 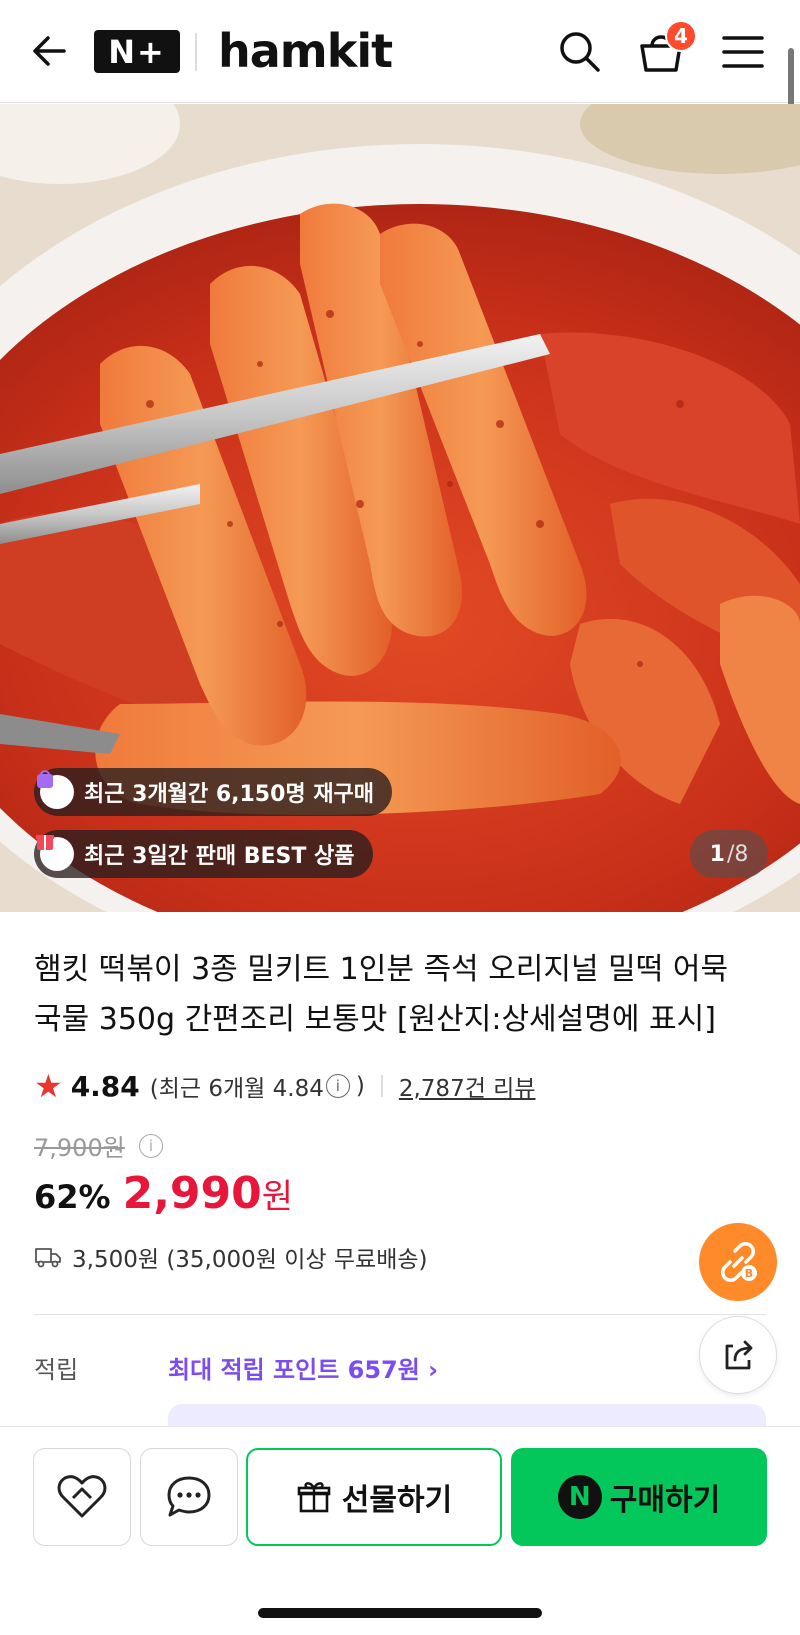 I want to click on share-icon, so click(x=739, y=1355).